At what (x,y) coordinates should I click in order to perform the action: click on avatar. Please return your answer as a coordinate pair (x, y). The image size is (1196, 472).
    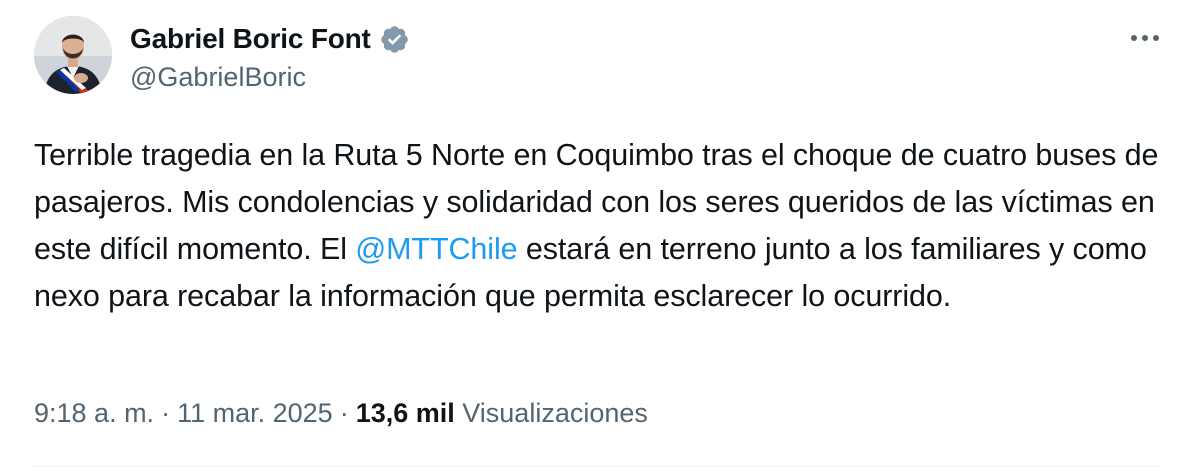
    Looking at the image, I should click on (73, 55).